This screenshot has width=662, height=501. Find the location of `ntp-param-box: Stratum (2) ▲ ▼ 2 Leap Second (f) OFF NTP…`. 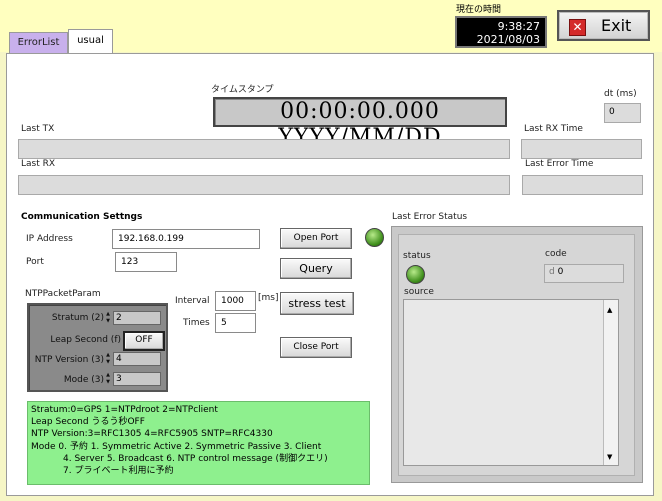

ntp-param-box: Stratum (2) ▲ ▼ 2 Leap Second (f) OFF NTP… is located at coordinates (97, 347).